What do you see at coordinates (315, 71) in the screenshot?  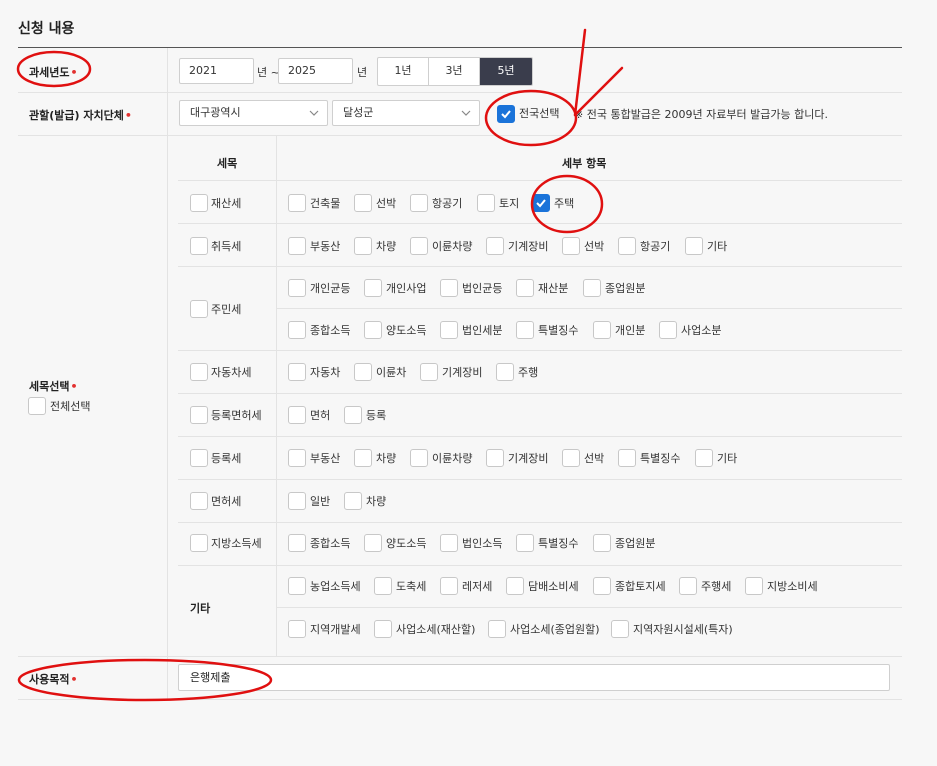 I see `year-to-input: 2025` at bounding box center [315, 71].